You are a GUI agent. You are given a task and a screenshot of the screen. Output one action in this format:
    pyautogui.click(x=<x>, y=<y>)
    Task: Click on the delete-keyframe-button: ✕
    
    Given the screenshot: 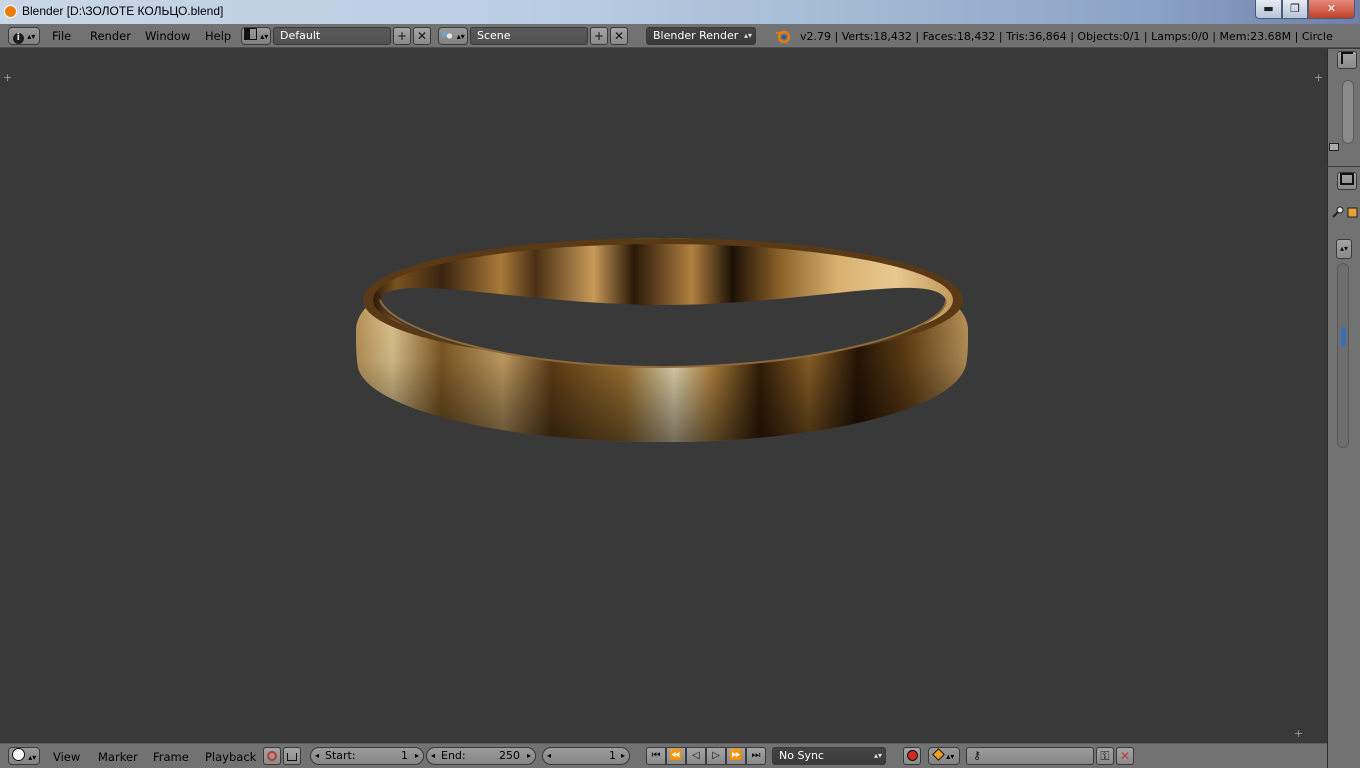 What is the action you would take?
    pyautogui.click(x=1125, y=756)
    